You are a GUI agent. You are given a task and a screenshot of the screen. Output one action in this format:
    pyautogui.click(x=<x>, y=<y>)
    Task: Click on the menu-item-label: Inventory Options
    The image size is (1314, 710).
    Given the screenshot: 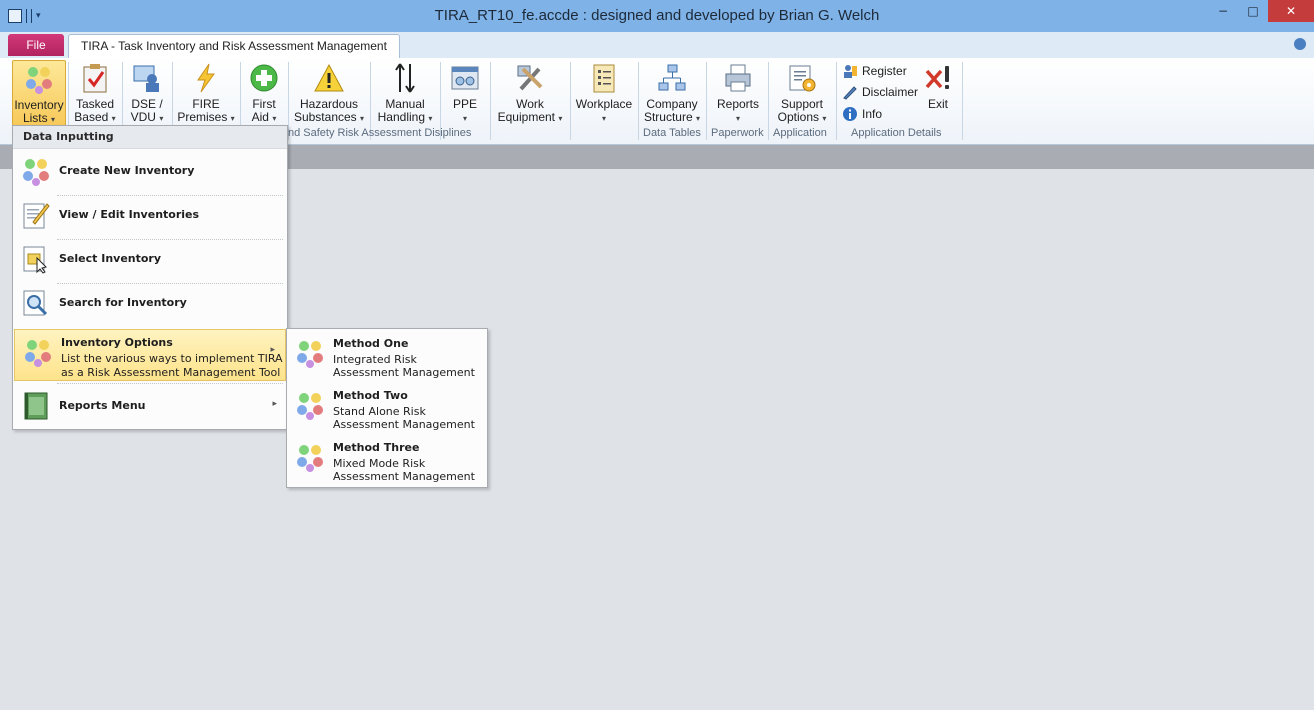 What is the action you would take?
    pyautogui.click(x=117, y=342)
    